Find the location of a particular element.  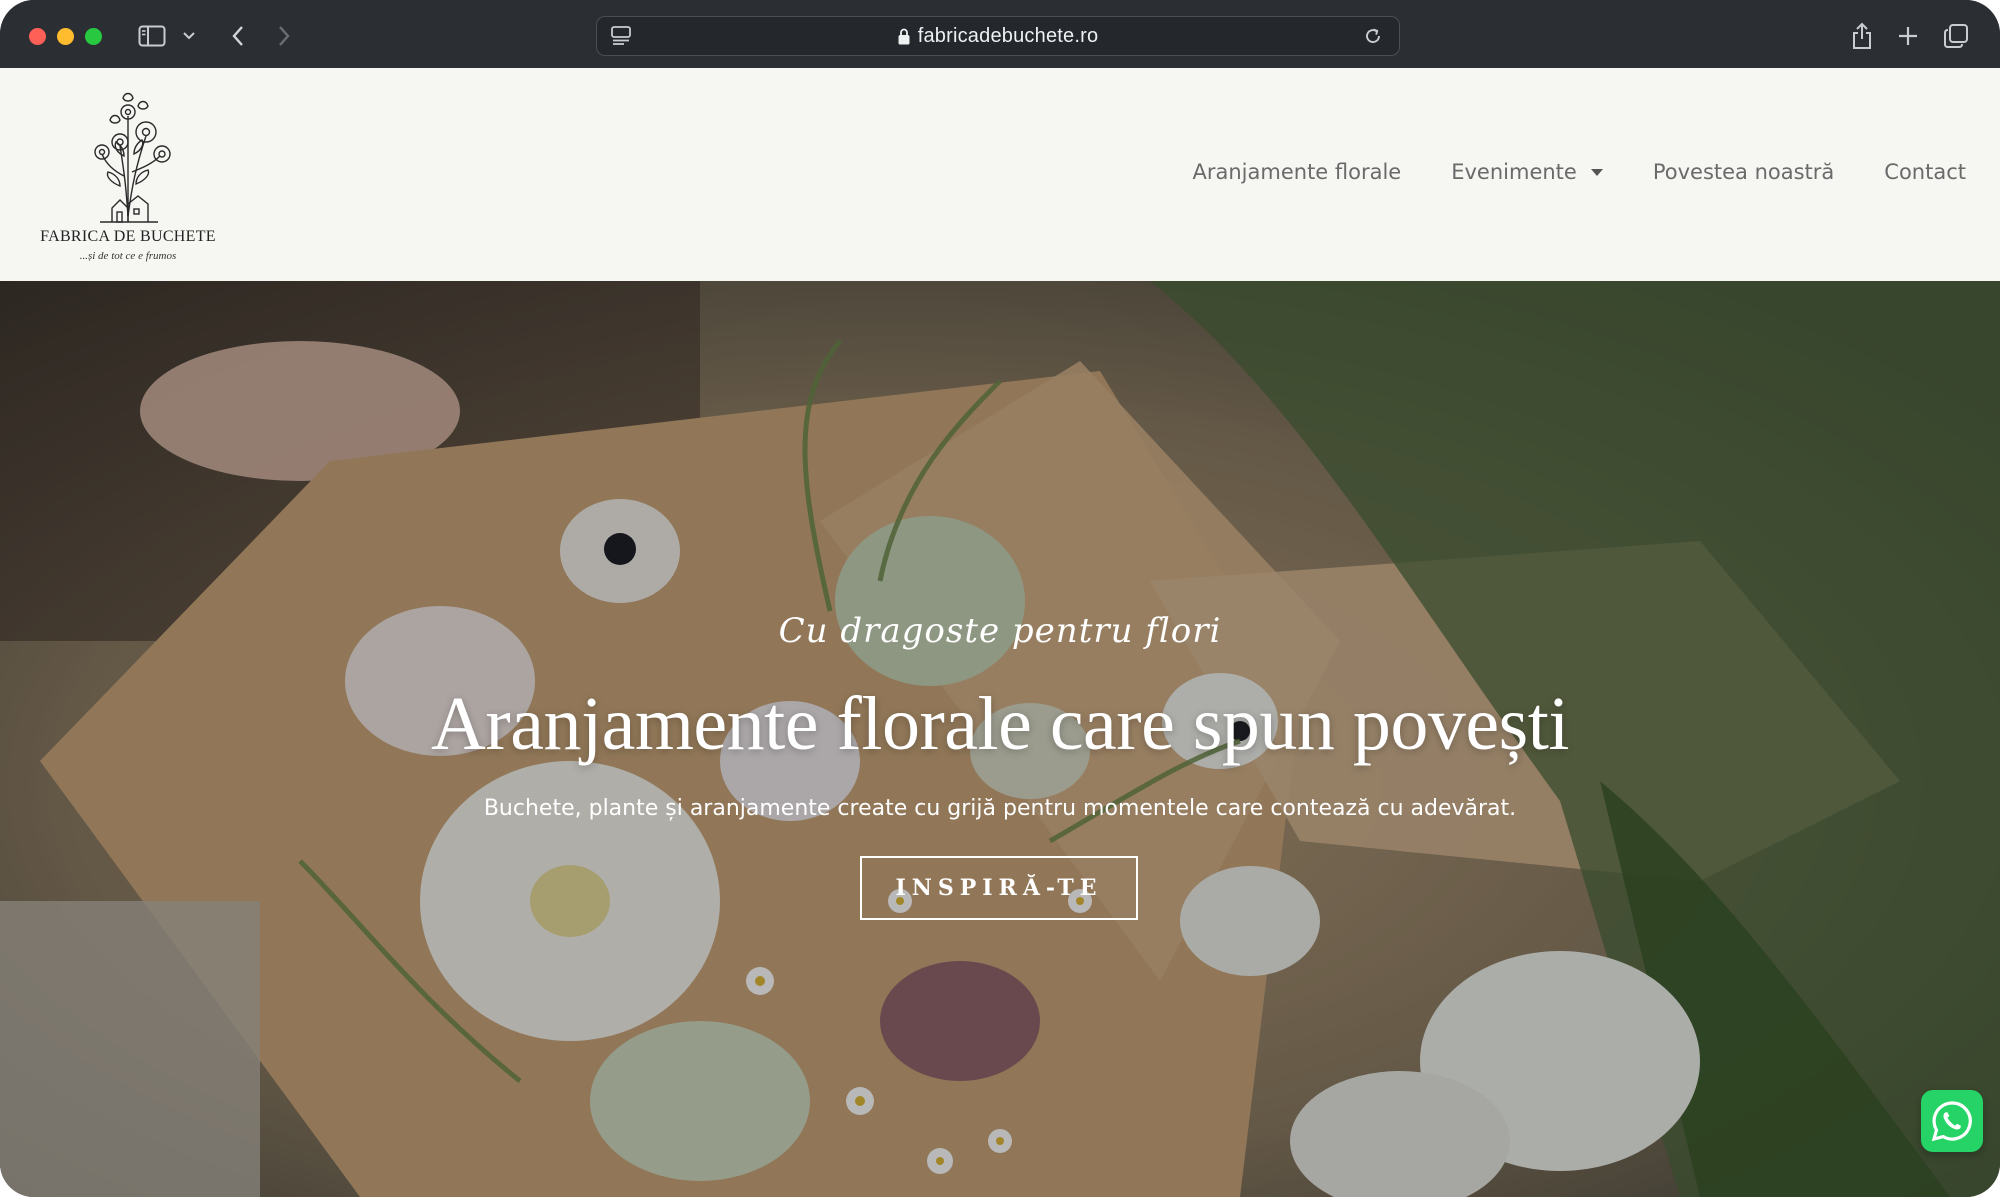

reload-icon is located at coordinates (1373, 36).